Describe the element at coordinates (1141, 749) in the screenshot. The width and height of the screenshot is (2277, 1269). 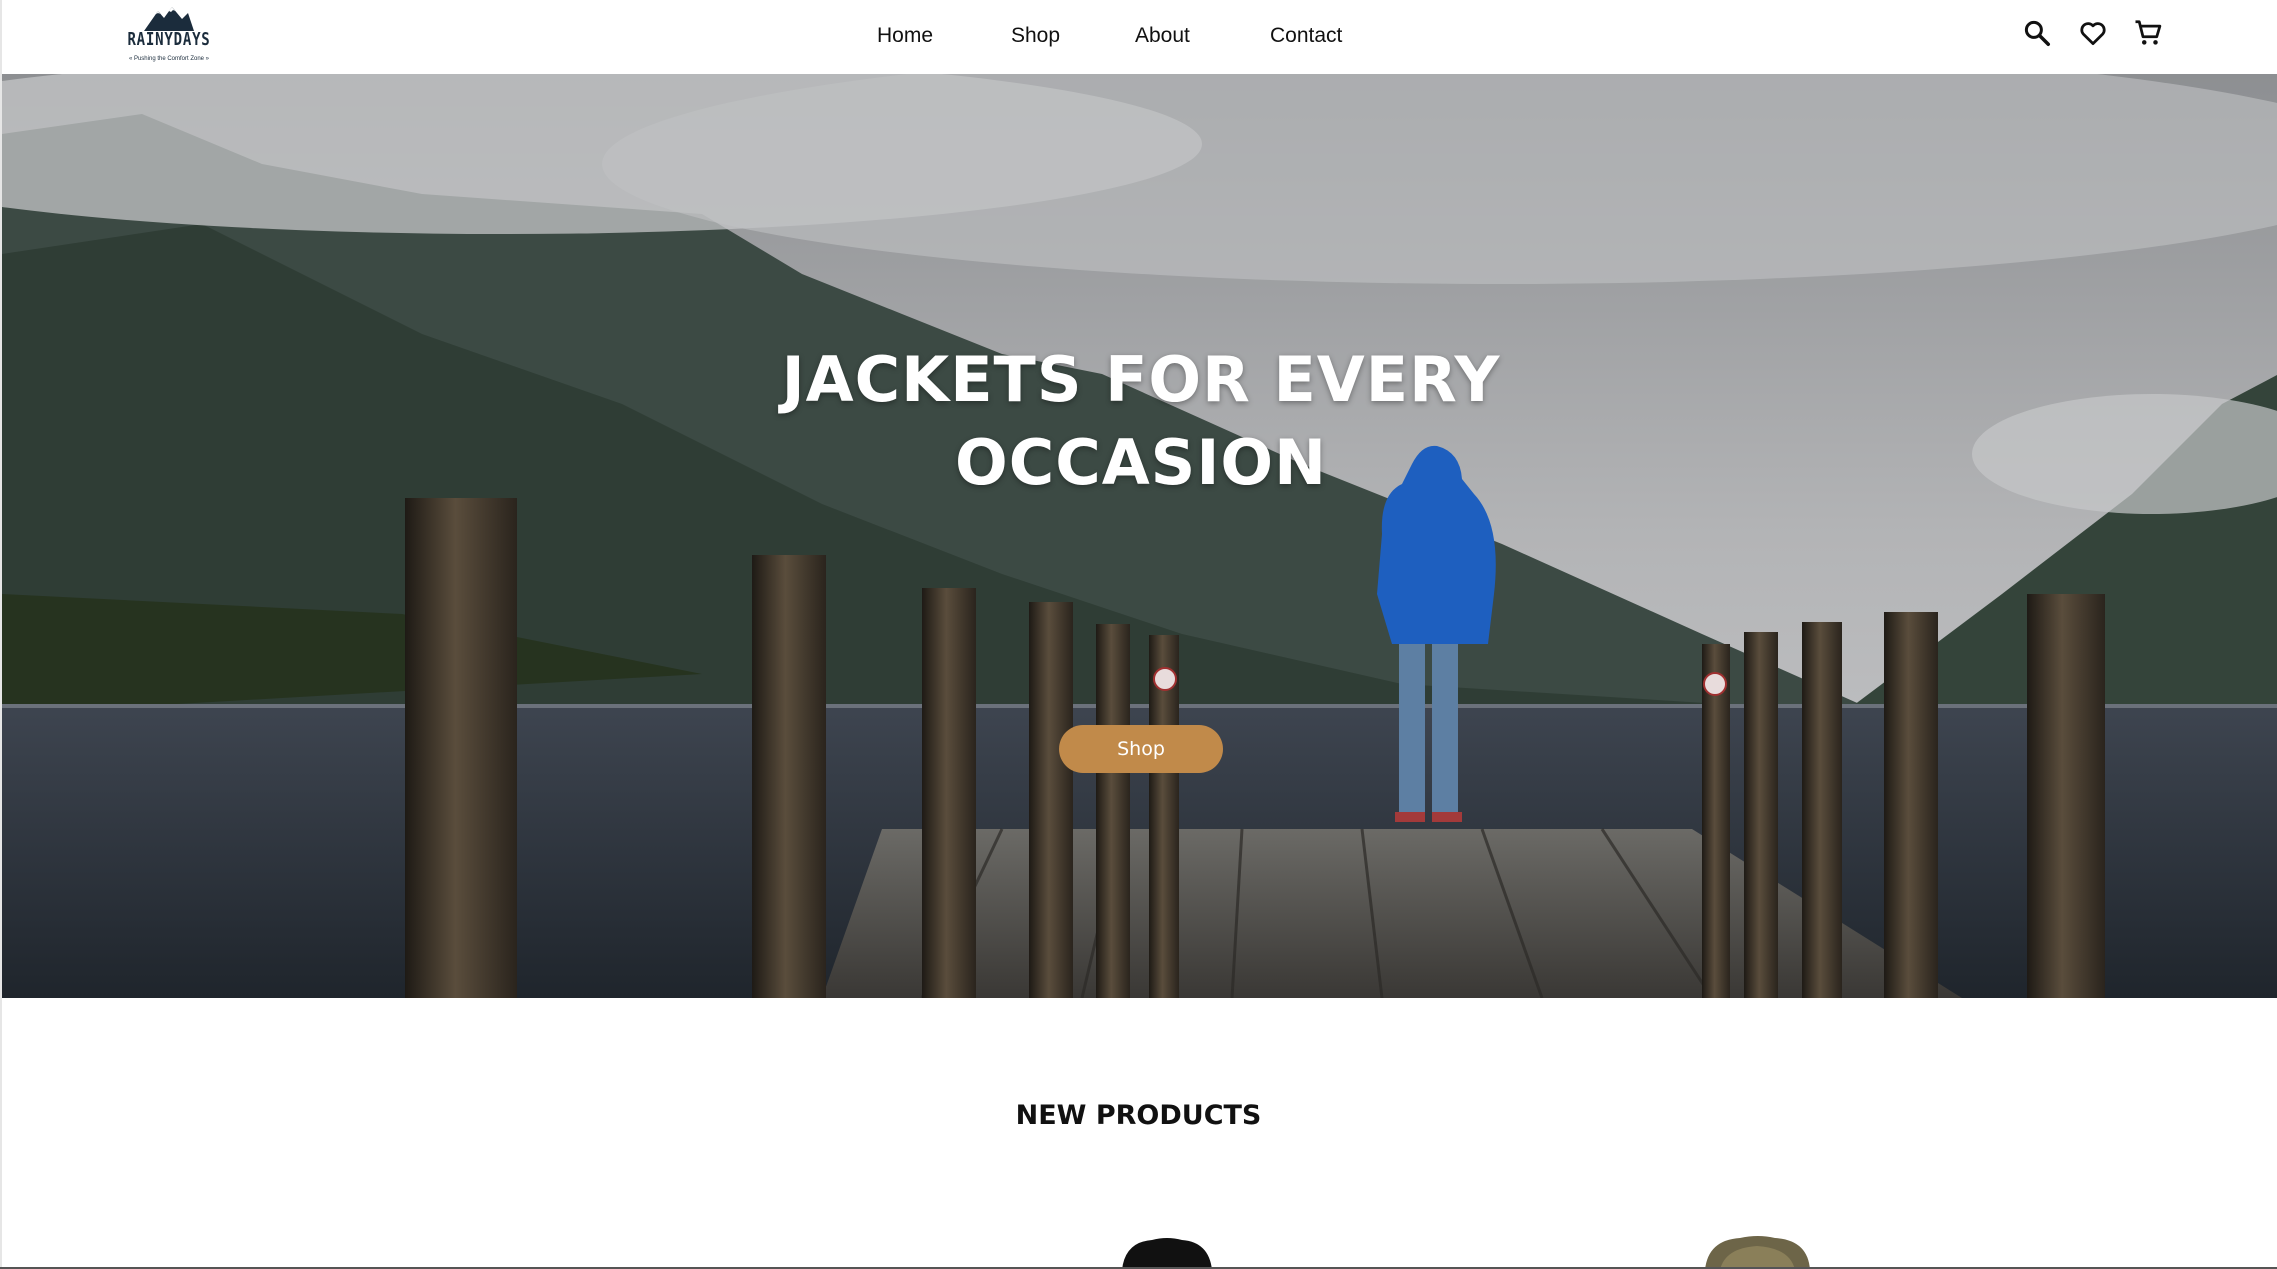
I see `hero-shop-button: Shop` at that location.